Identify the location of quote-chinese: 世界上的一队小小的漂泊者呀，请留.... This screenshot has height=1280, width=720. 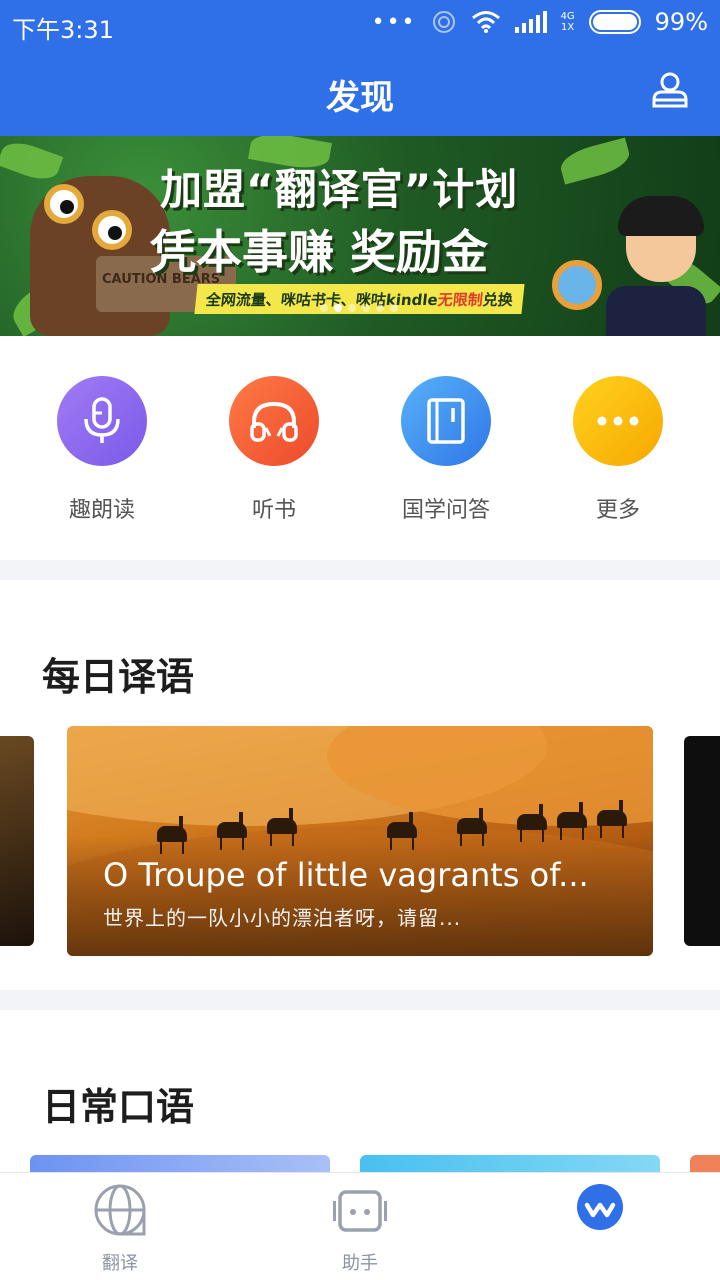
(282, 918).